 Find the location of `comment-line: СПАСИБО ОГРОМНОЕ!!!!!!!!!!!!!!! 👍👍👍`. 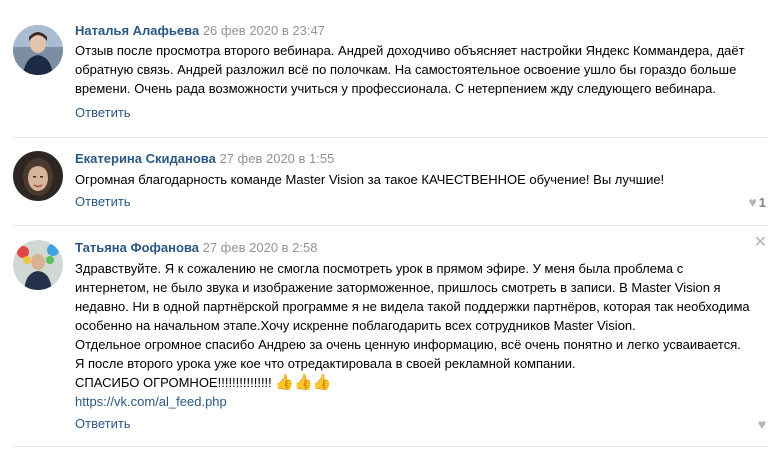

comment-line: СПАСИБО ОГРОМНОЕ!!!!!!!!!!!!!!! 👍👍👍 is located at coordinates (415, 382).